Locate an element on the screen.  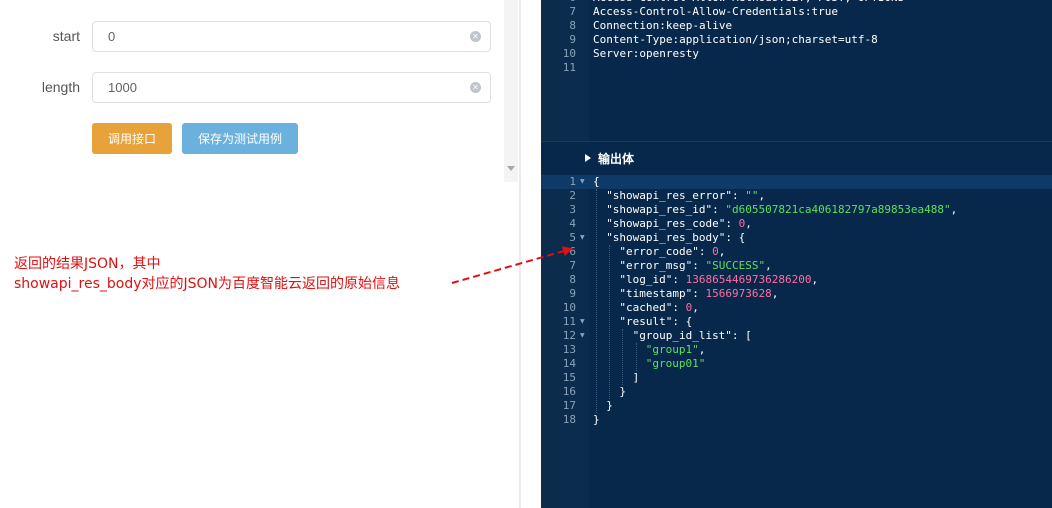
json-token: "showapi_res_error": is located at coordinates (676, 195).